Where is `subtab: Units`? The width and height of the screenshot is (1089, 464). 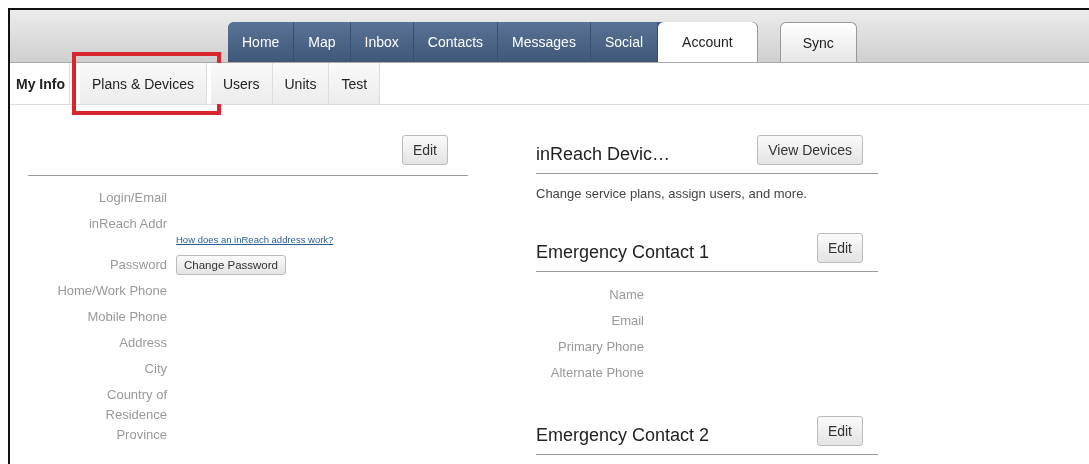 subtab: Units is located at coordinates (301, 83).